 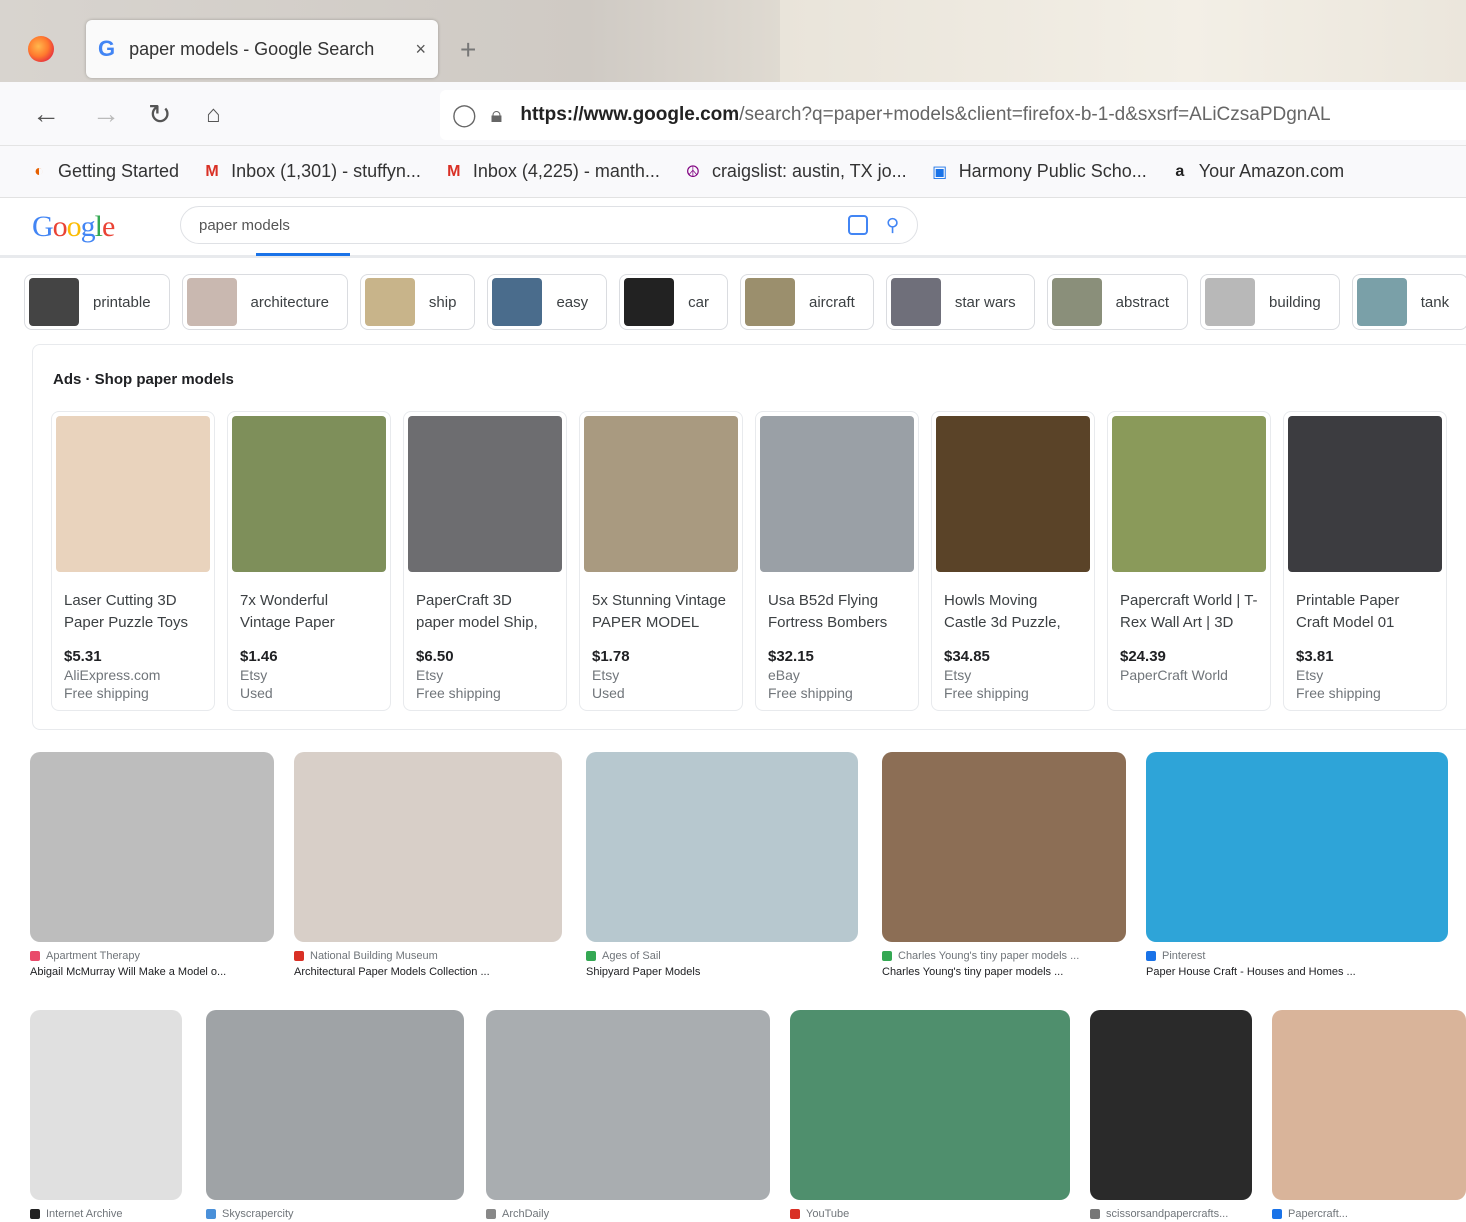 I want to click on chip-building: building, so click(x=1270, y=302).